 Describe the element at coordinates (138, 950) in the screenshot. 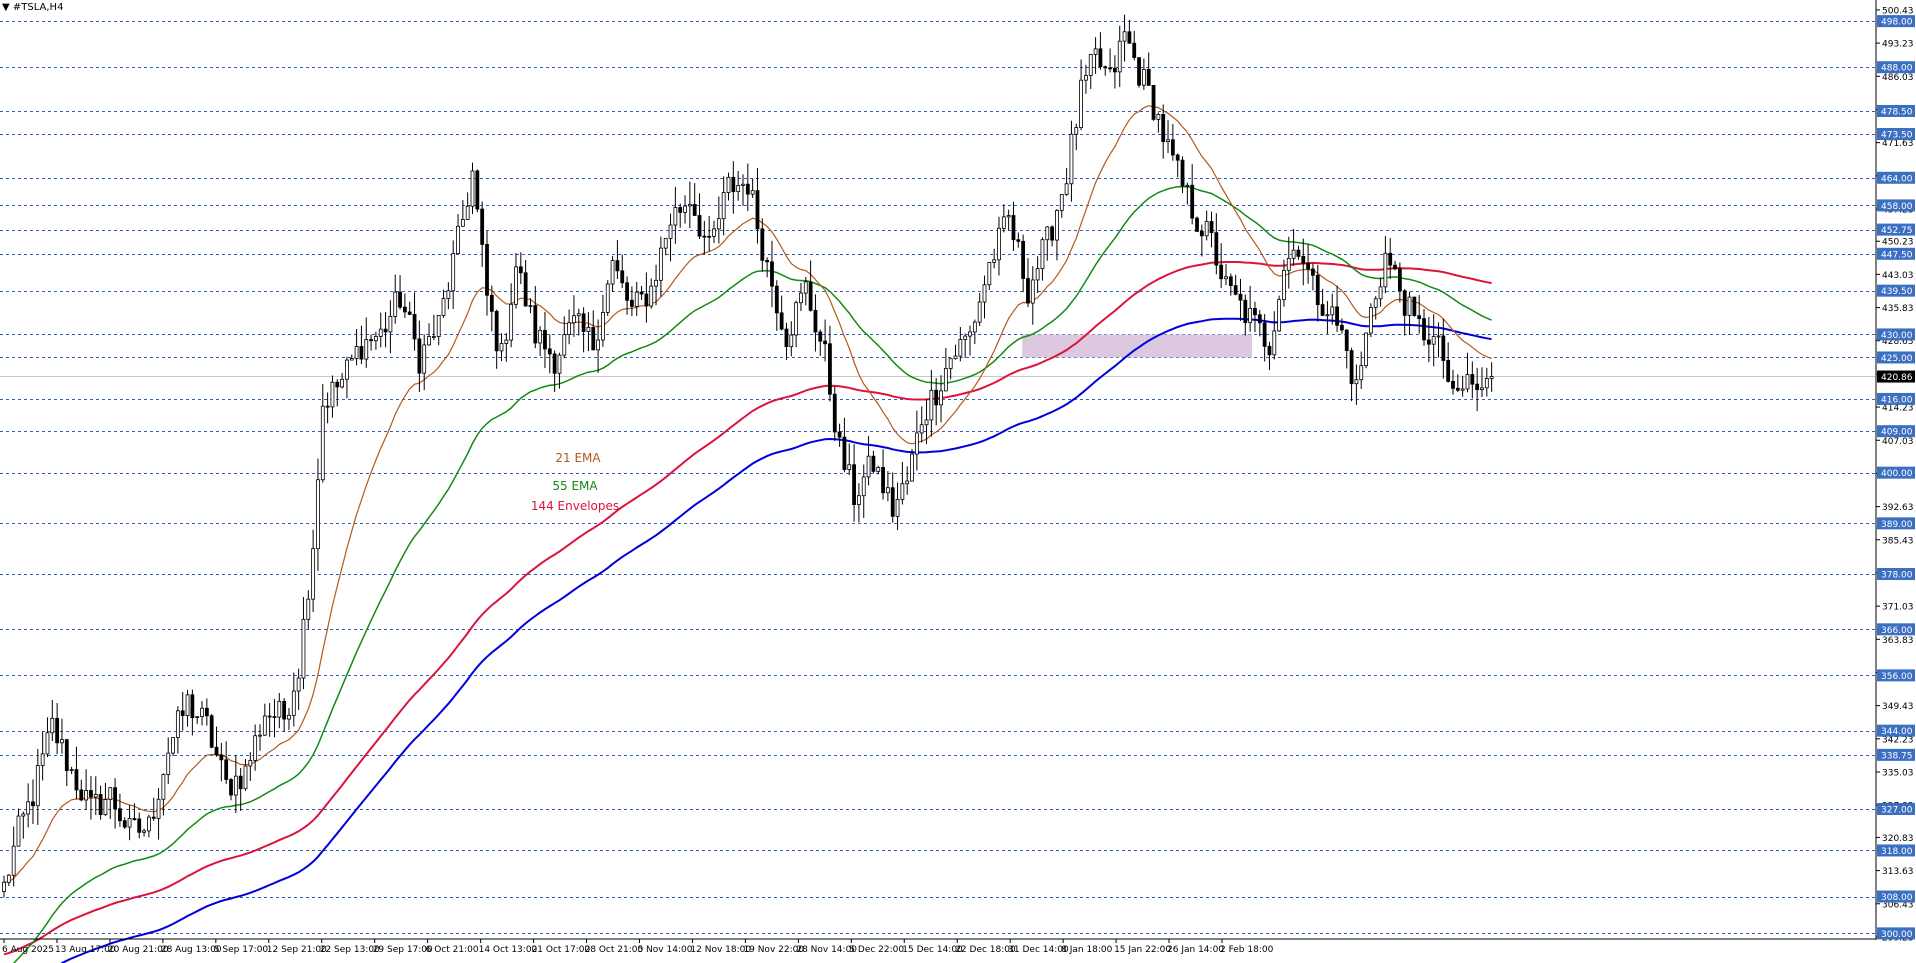

I see `x-tick-label: 20 Aug 21:00` at that location.